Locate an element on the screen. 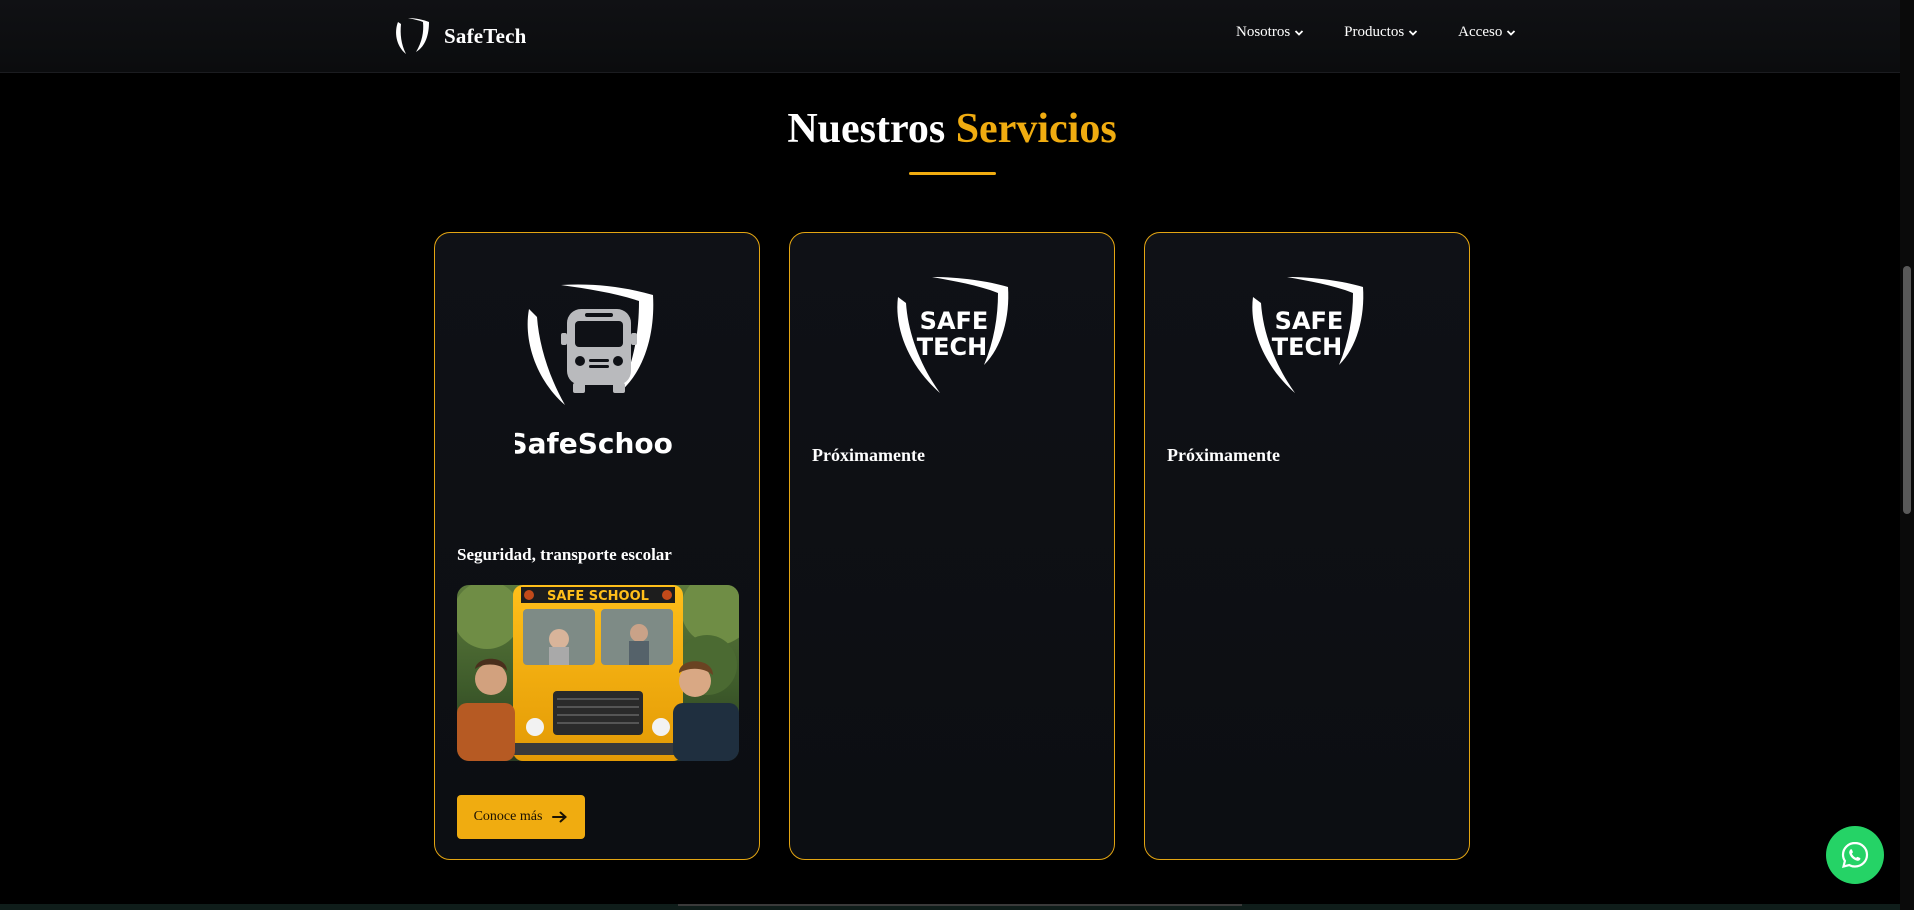  brand: SafeTech is located at coordinates (459, 36).